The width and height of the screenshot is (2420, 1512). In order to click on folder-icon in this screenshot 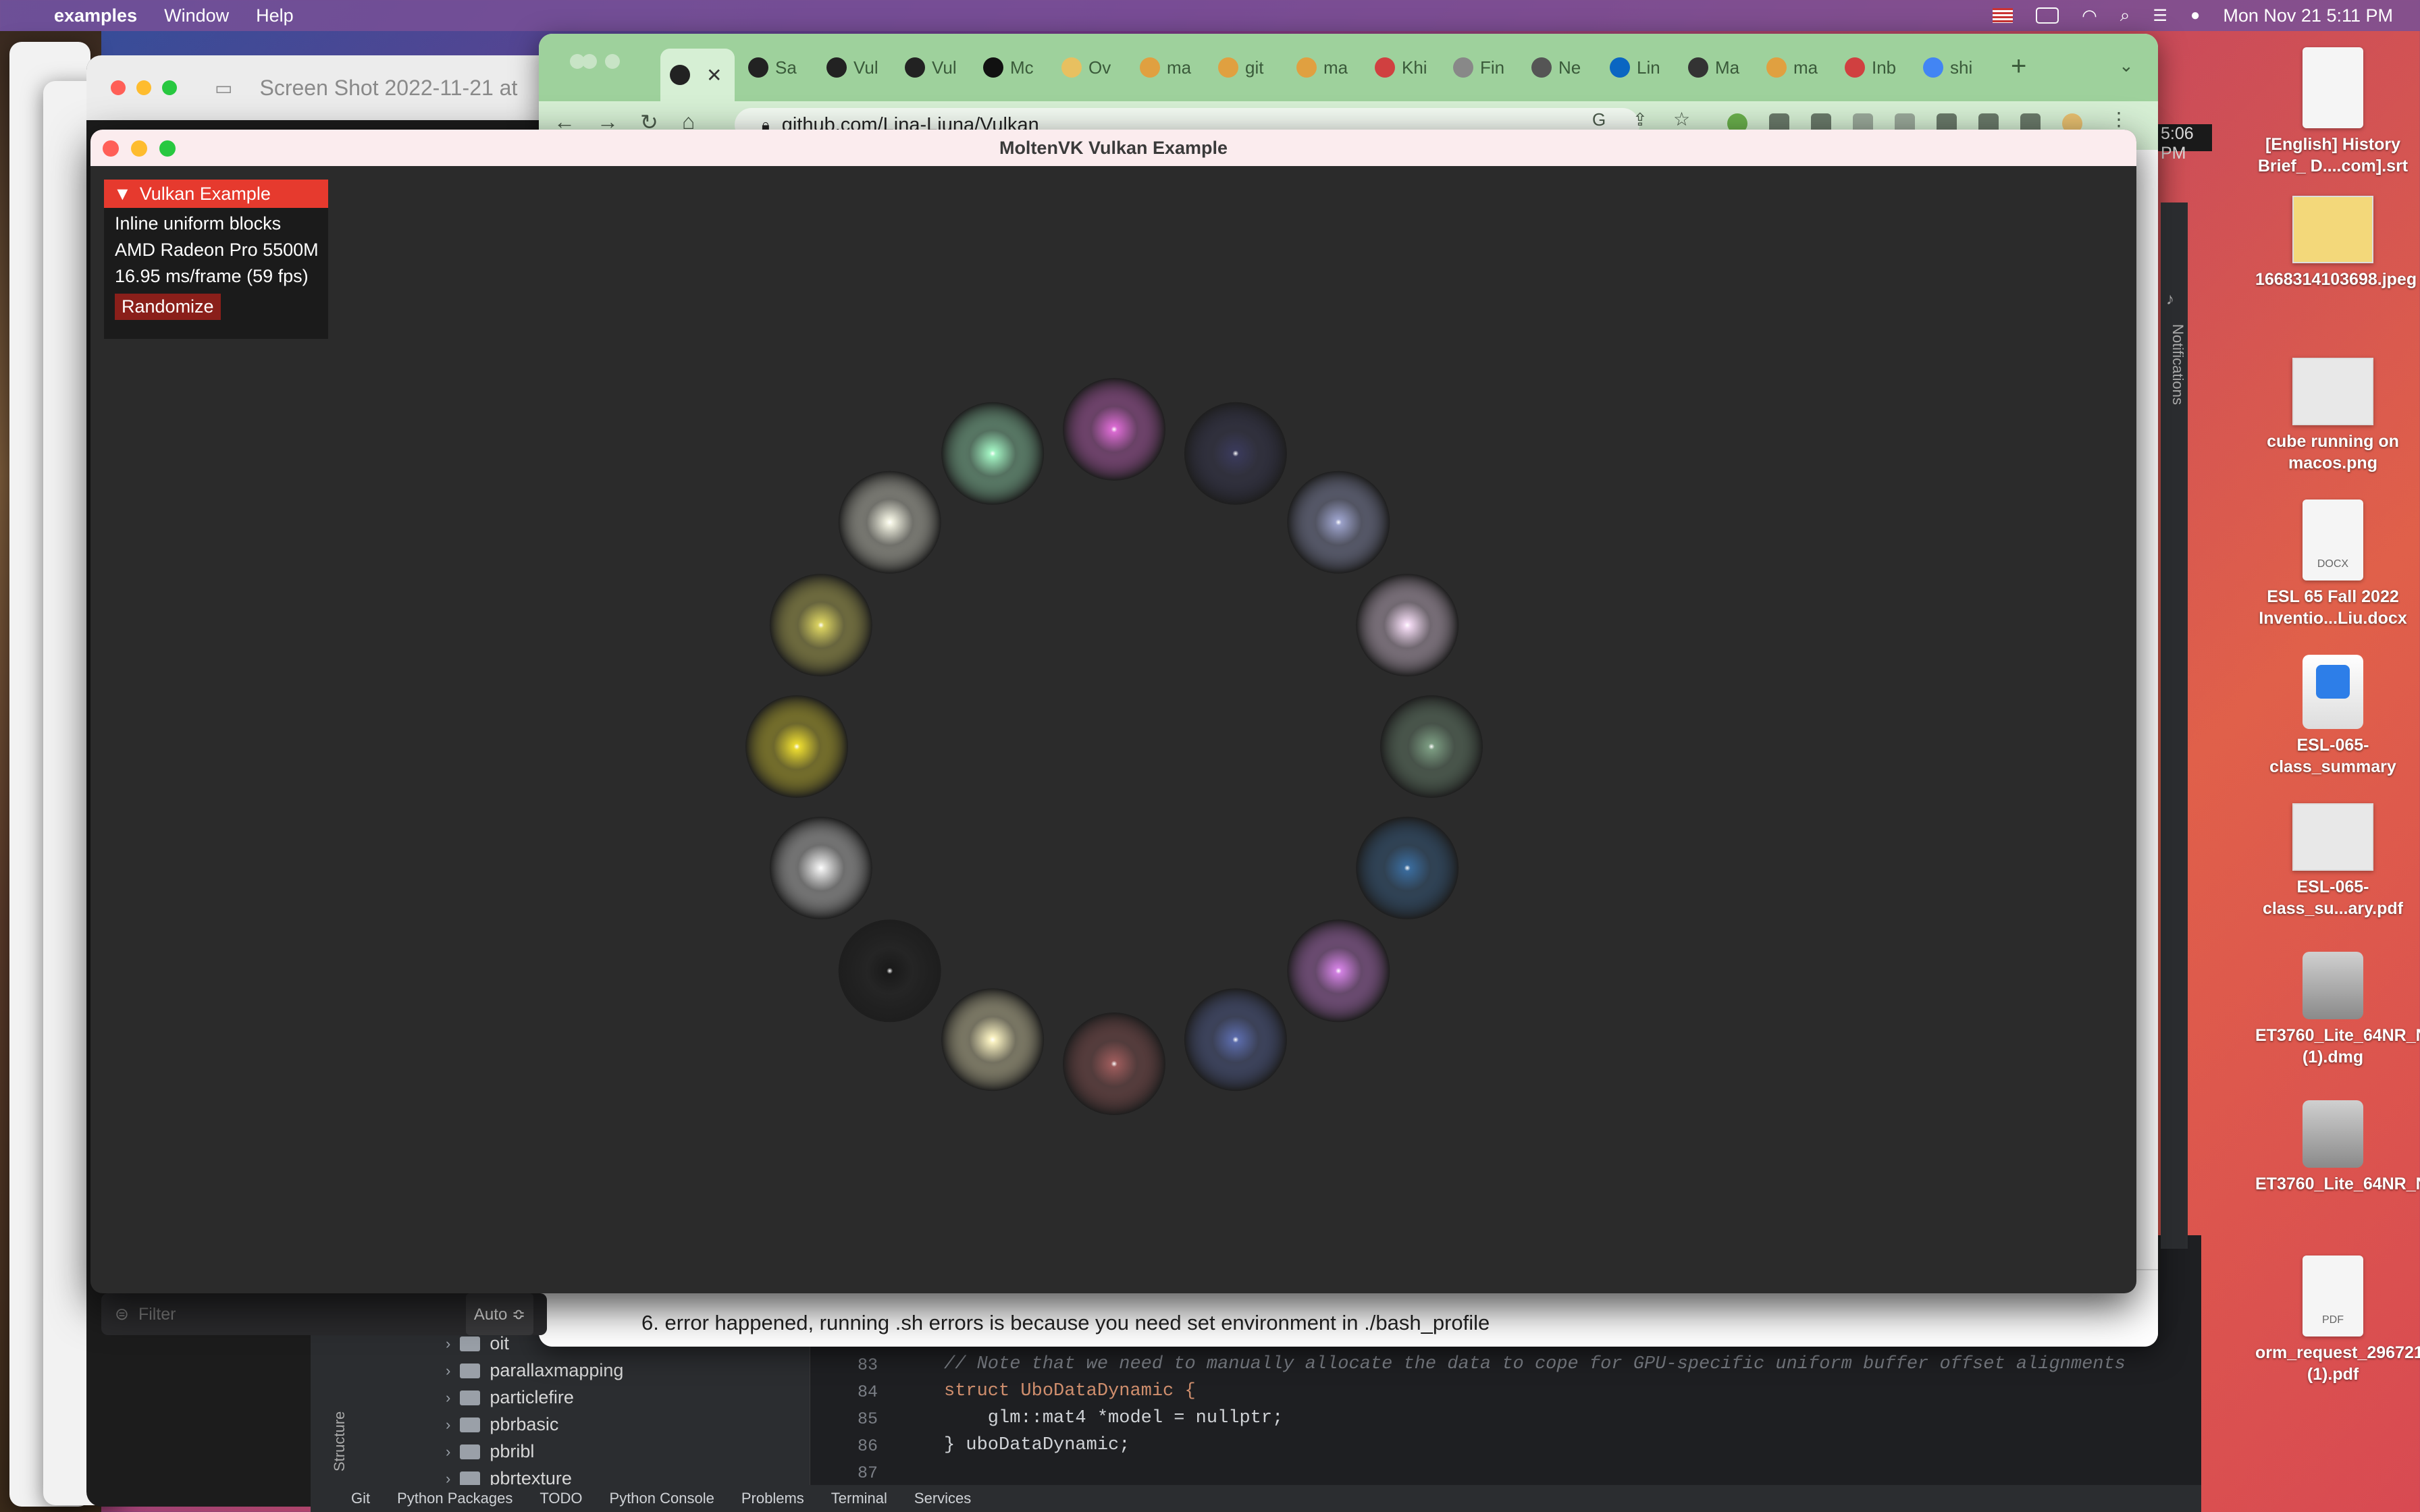, I will do `click(470, 1452)`.